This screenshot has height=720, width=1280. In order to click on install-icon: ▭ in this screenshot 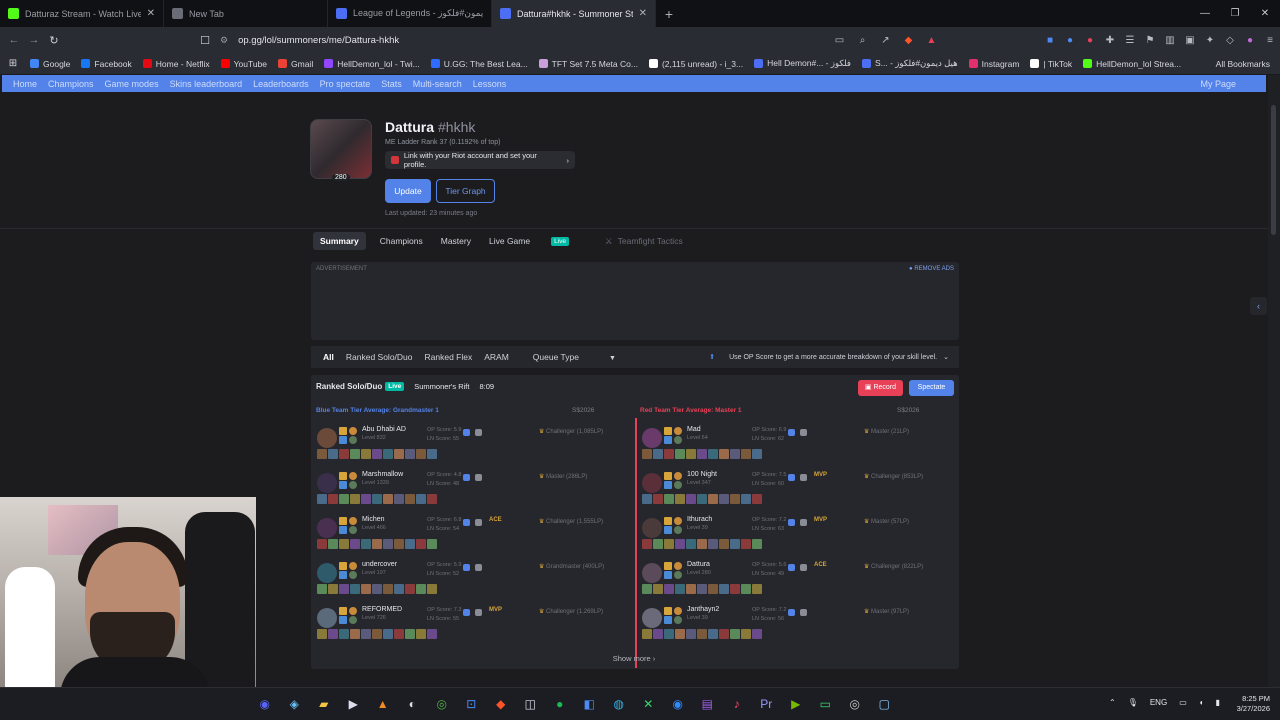, I will do `click(839, 40)`.